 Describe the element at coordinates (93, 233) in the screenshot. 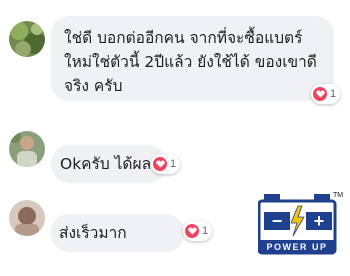

I see `comment-text: ส่งเร็วมาก` at that location.